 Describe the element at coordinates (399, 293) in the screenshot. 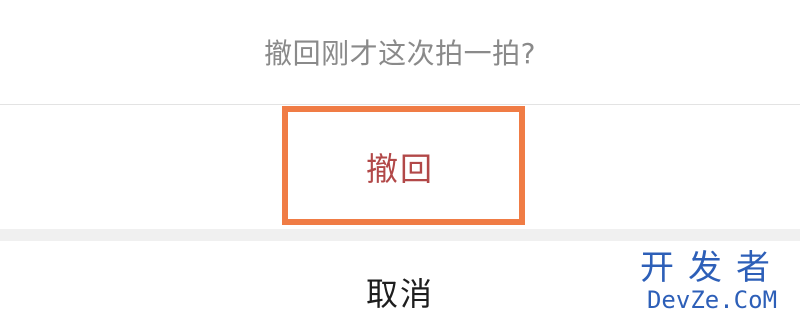

I see `cancel-label: 取消` at that location.